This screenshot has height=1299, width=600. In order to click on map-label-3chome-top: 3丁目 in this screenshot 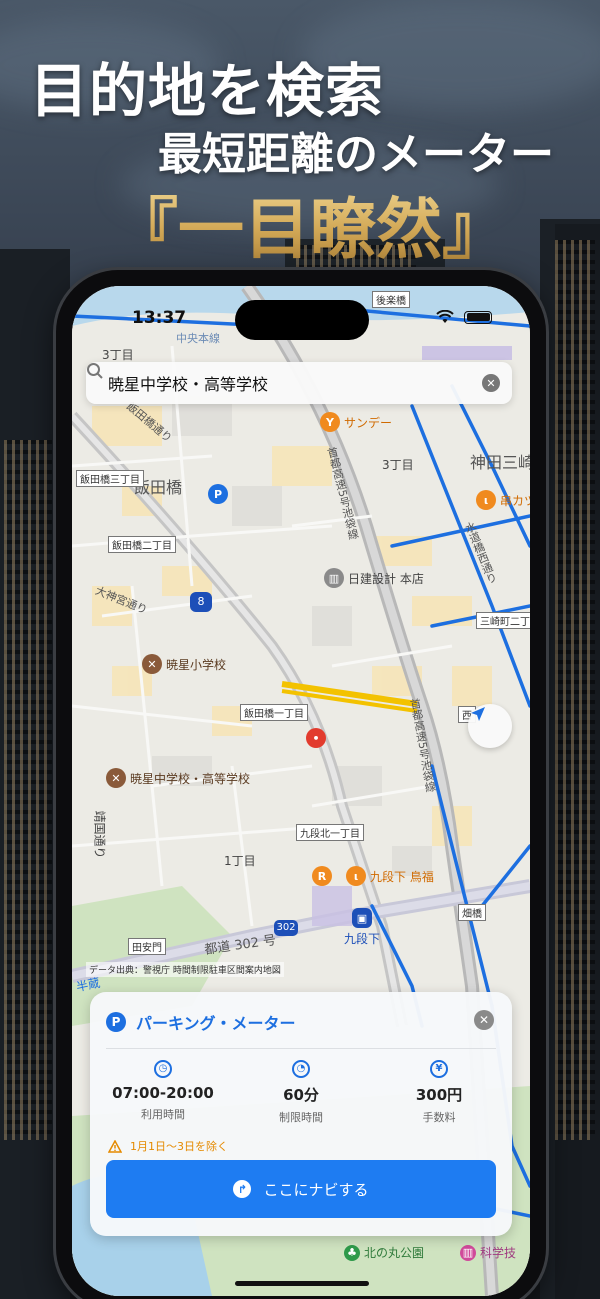, I will do `click(118, 355)`.